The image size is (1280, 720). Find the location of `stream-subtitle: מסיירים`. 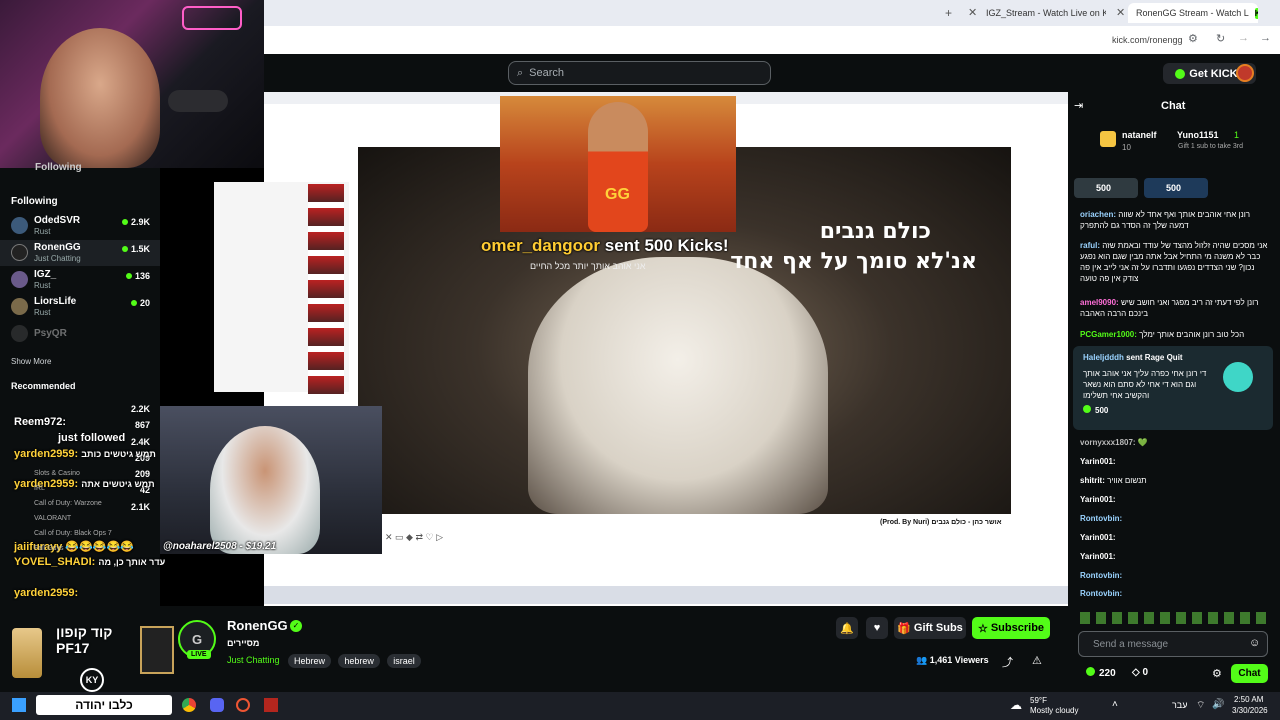

stream-subtitle: מסיירים is located at coordinates (243, 643).